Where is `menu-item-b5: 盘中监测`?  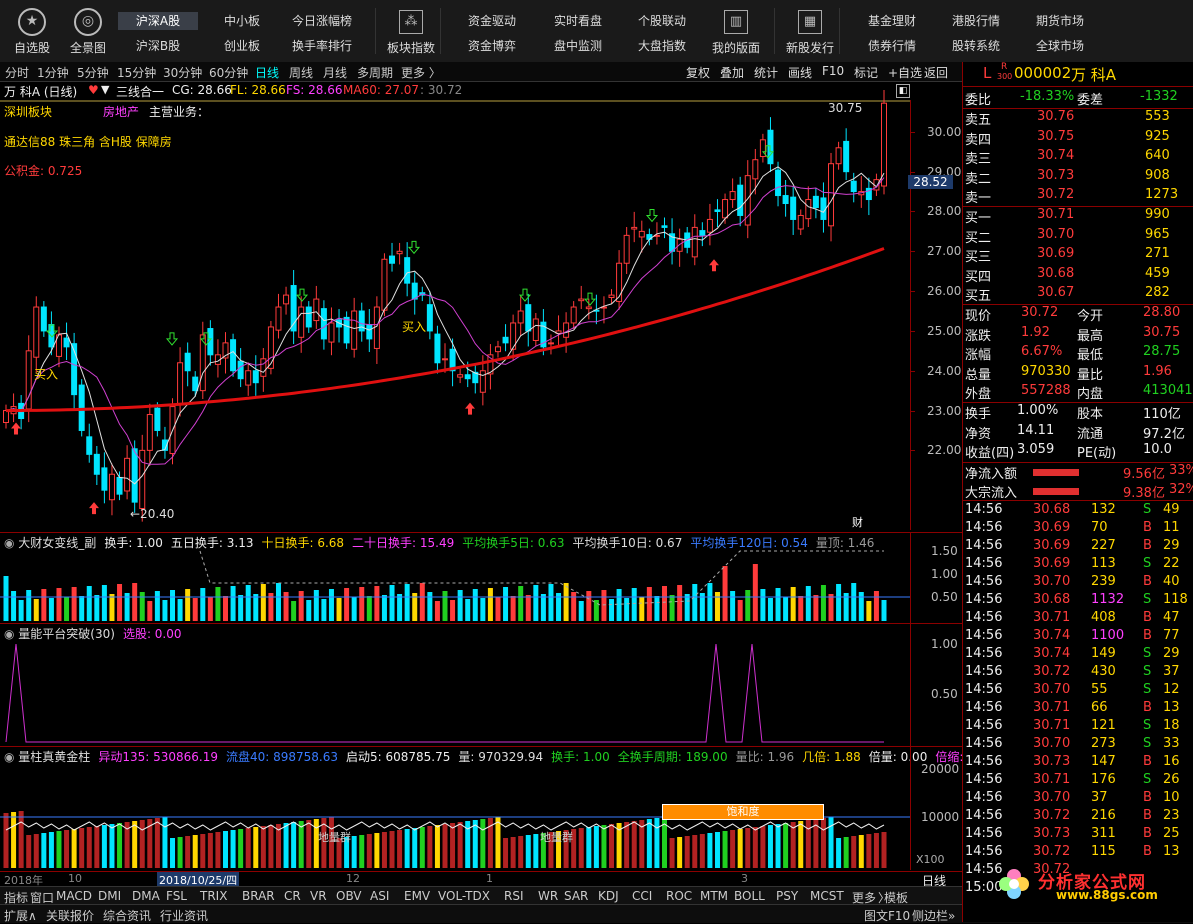 menu-item-b5: 盘中监测 is located at coordinates (578, 46).